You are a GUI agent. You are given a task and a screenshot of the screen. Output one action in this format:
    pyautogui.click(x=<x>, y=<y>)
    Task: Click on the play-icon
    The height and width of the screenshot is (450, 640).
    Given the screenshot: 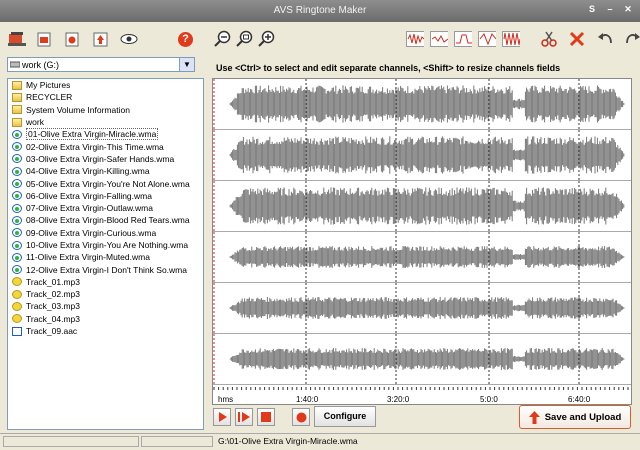 What is the action you would take?
    pyautogui.click(x=223, y=417)
    